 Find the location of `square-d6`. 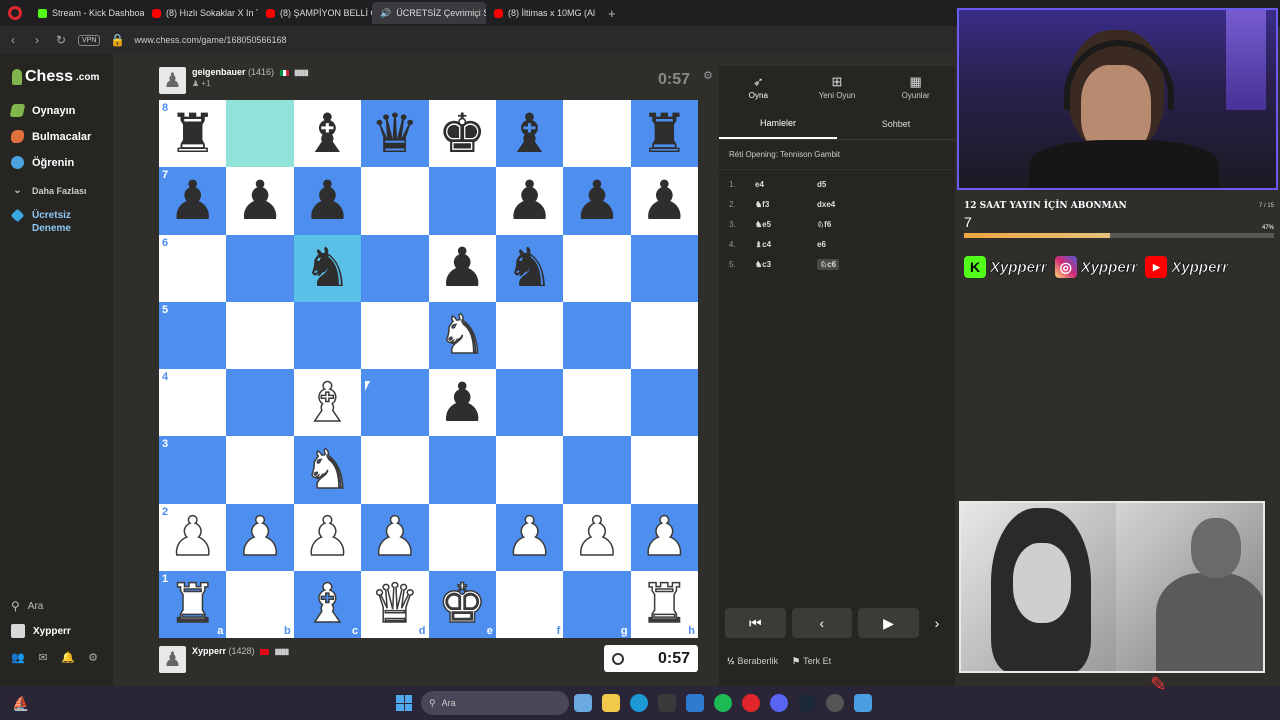

square-d6 is located at coordinates (395, 268).